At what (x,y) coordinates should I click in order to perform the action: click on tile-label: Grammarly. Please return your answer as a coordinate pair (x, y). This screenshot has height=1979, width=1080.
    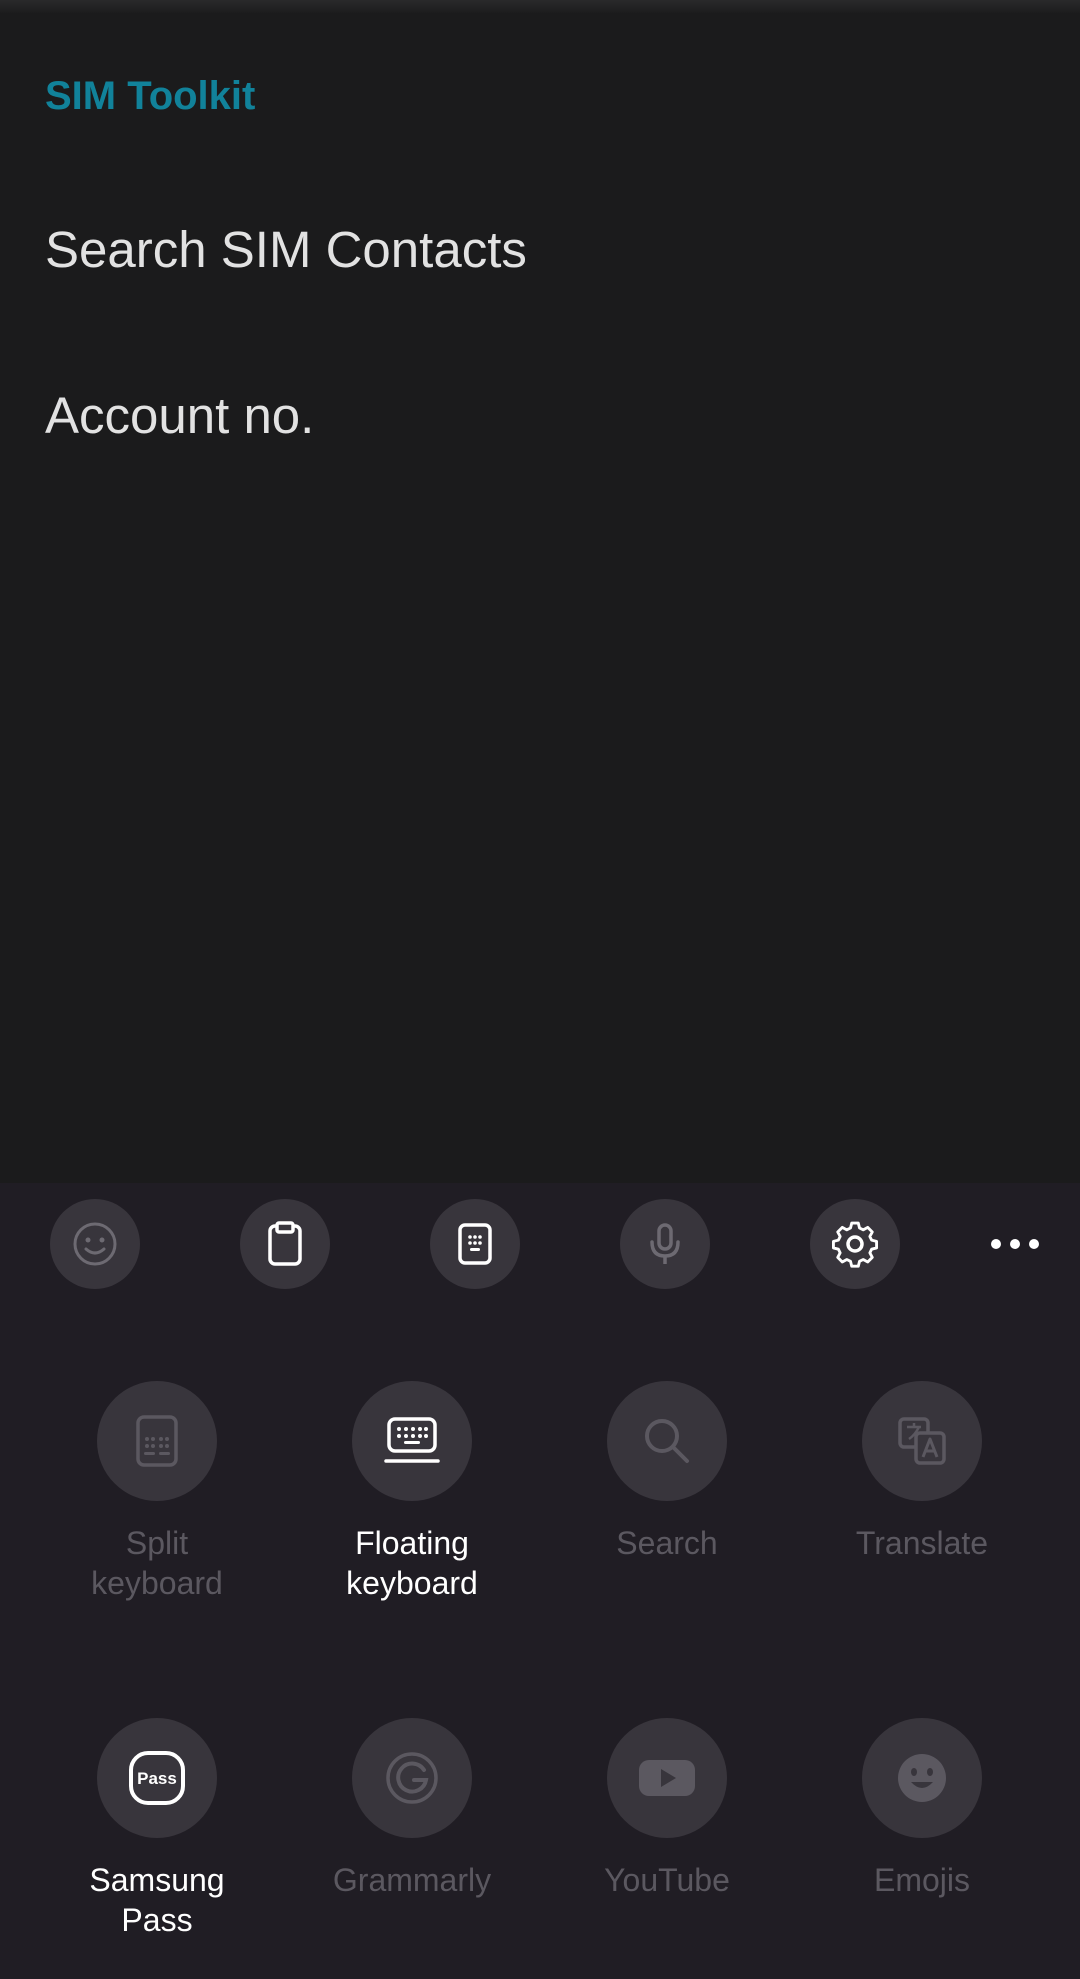
    Looking at the image, I should click on (412, 1880).